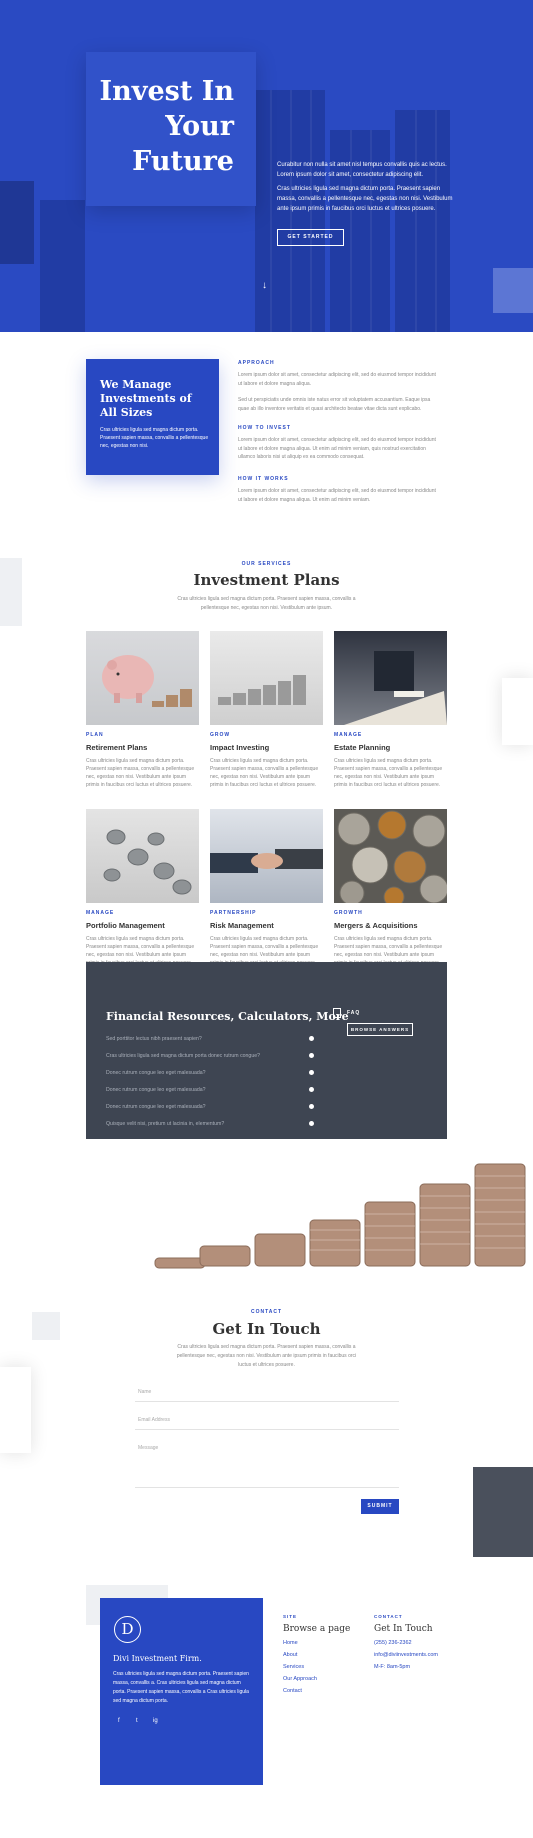  Describe the element at coordinates (220, 735) in the screenshot. I see `card-category: GROW` at that location.